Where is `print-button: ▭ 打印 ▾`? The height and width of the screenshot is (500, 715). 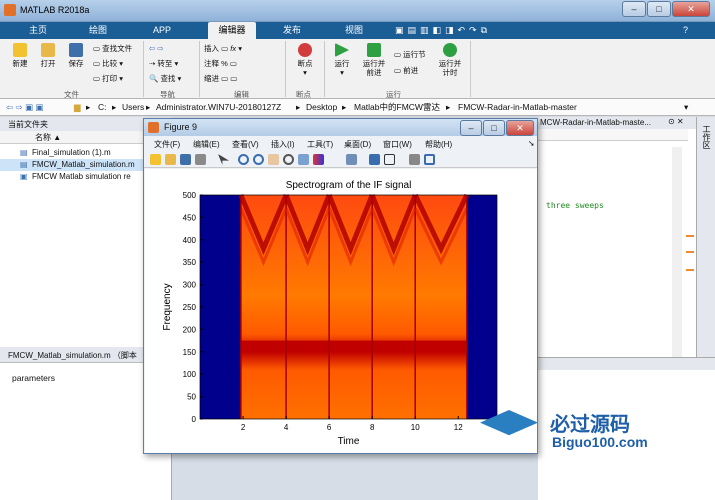
print-button: ▭ 打印 ▾ is located at coordinates (108, 79).